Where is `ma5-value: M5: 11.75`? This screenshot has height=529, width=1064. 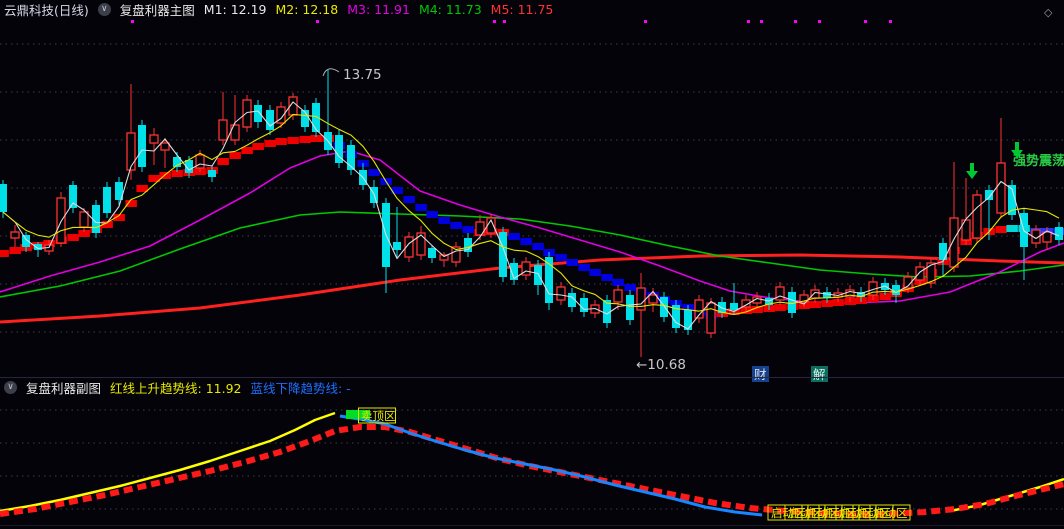
ma5-value: M5: 11.75 is located at coordinates (522, 9).